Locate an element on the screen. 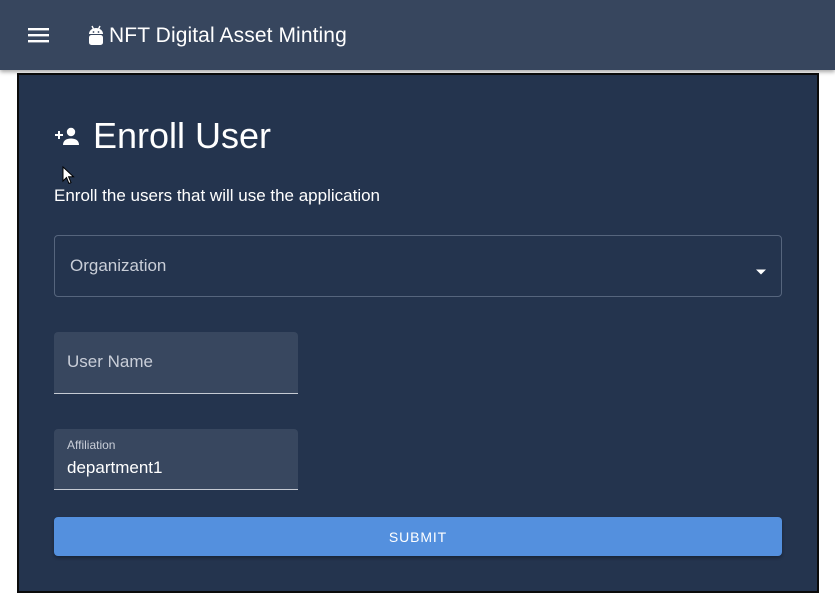 Image resolution: width=835 pixels, height=596 pixels. affiliation-label: Affiliation is located at coordinates (91, 445).